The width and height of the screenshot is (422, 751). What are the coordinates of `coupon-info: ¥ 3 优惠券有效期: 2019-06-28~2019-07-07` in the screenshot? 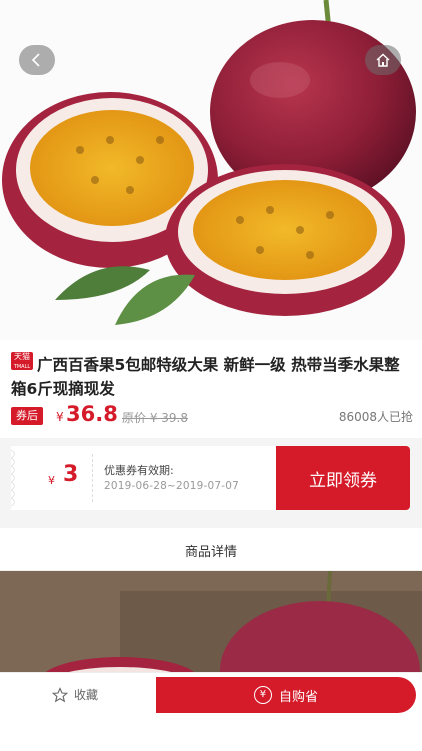 It's located at (143, 478).